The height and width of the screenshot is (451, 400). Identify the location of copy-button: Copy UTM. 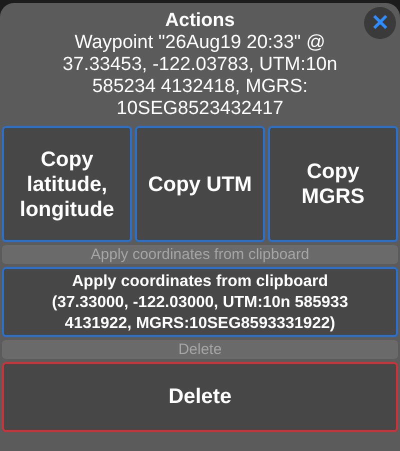
(200, 184).